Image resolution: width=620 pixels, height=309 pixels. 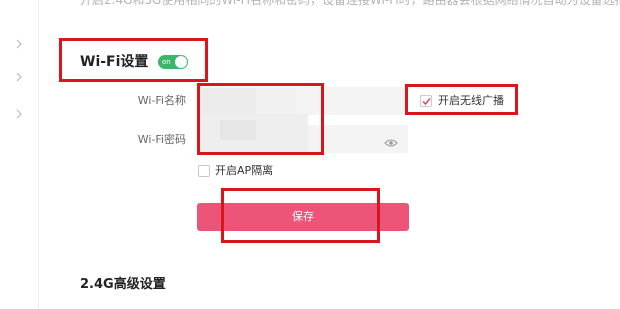 I want to click on toggle-knob, so click(x=181, y=62).